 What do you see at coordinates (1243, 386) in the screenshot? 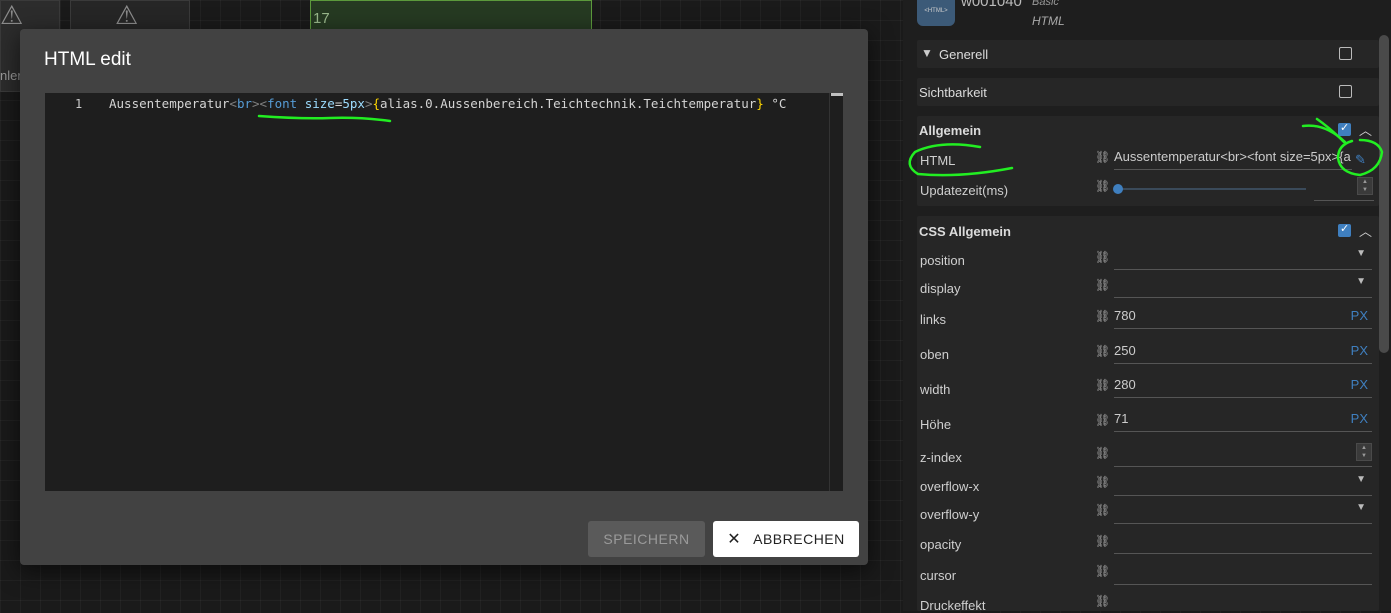
I see `width-input: 280 PX` at bounding box center [1243, 386].